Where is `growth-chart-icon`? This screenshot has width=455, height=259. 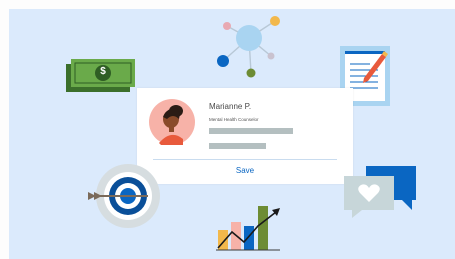
growth-chart-icon is located at coordinates (248, 228).